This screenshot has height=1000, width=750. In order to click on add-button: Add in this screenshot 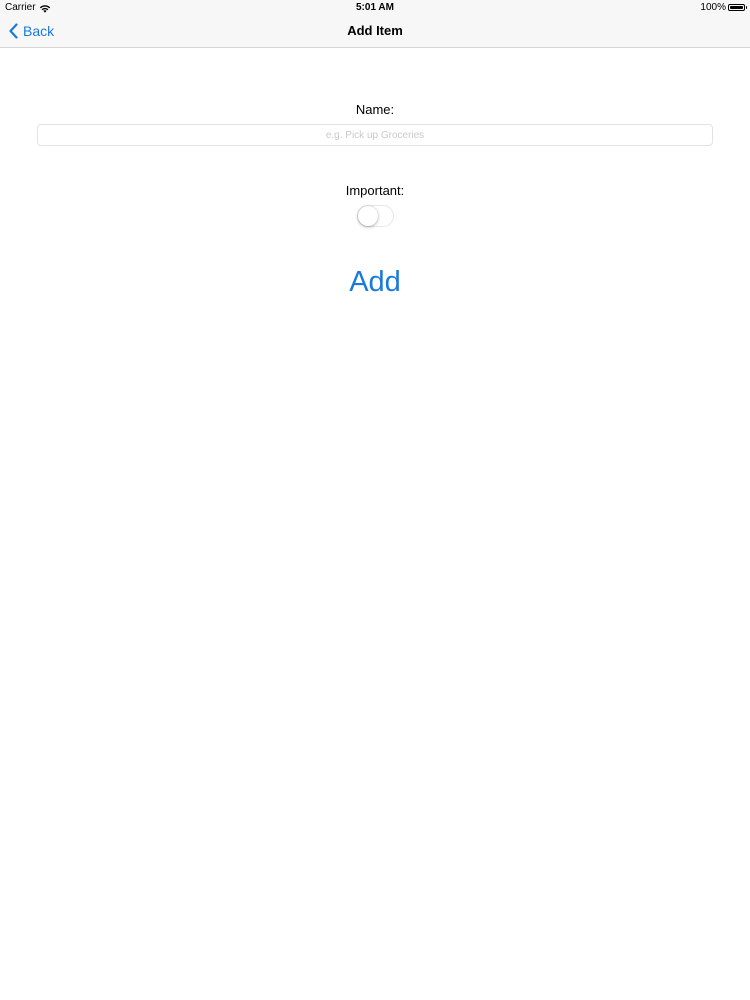, I will do `click(375, 282)`.